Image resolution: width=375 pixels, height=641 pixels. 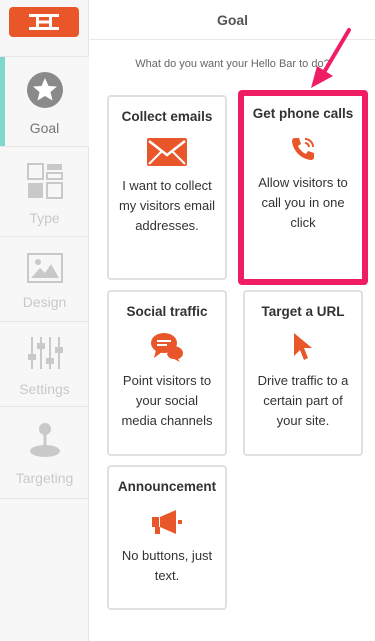 I want to click on page-title: Goal, so click(x=232, y=19).